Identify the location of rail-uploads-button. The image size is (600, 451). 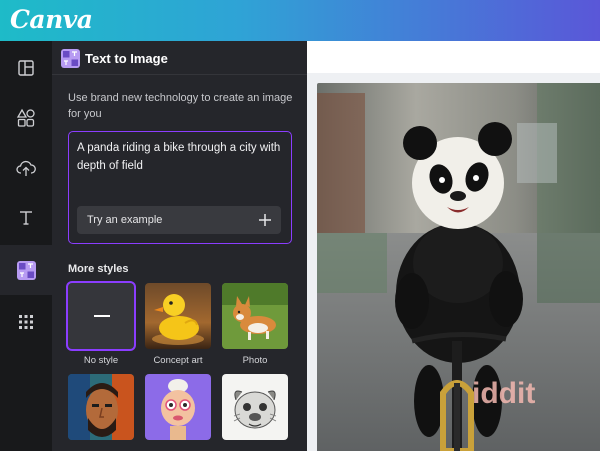
(26, 168).